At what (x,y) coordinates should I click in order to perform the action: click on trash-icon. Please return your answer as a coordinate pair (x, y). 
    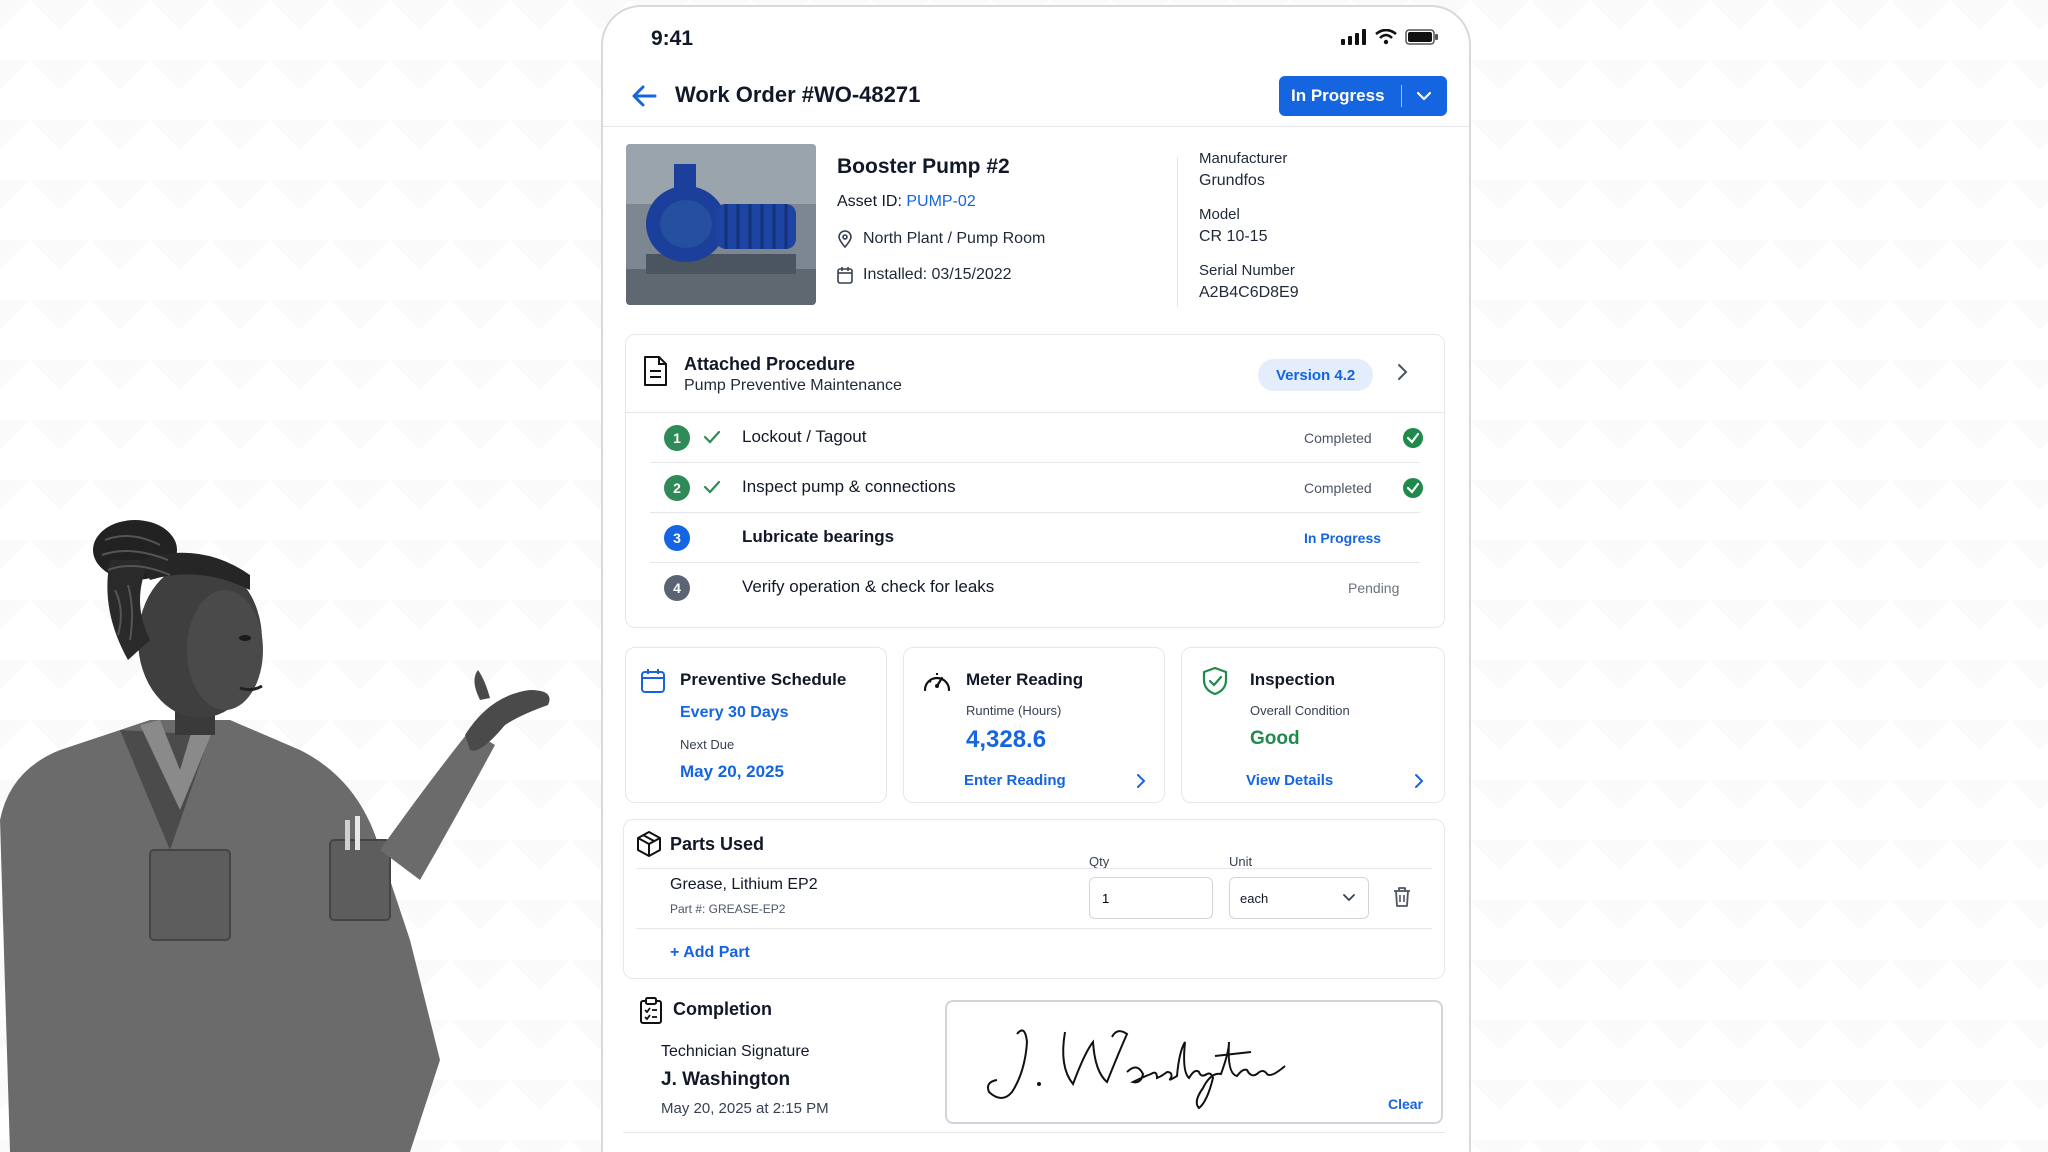
    Looking at the image, I should click on (1402, 897).